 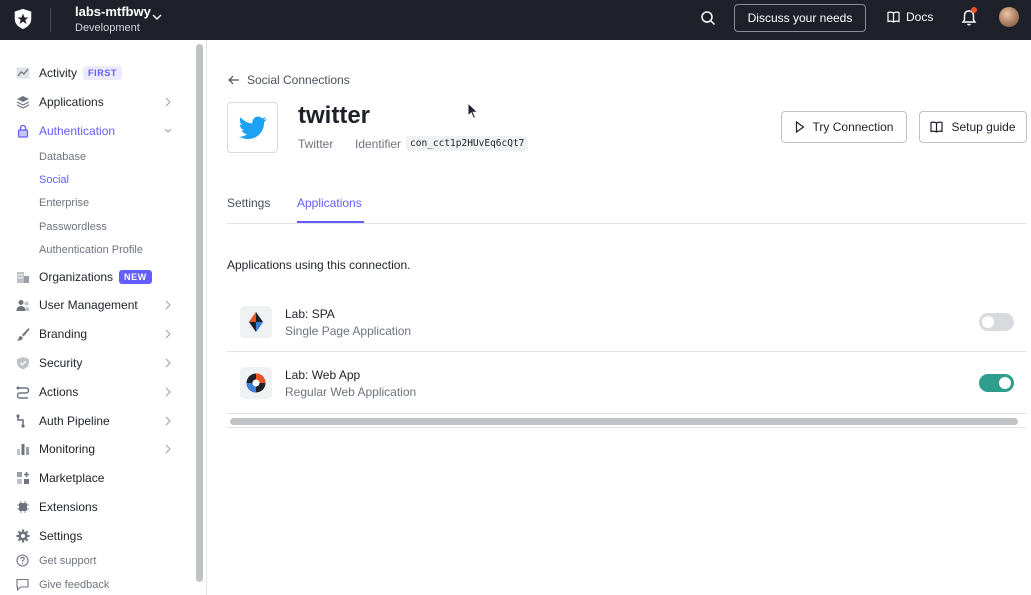 I want to click on plus-grid-icon, so click(x=23, y=478).